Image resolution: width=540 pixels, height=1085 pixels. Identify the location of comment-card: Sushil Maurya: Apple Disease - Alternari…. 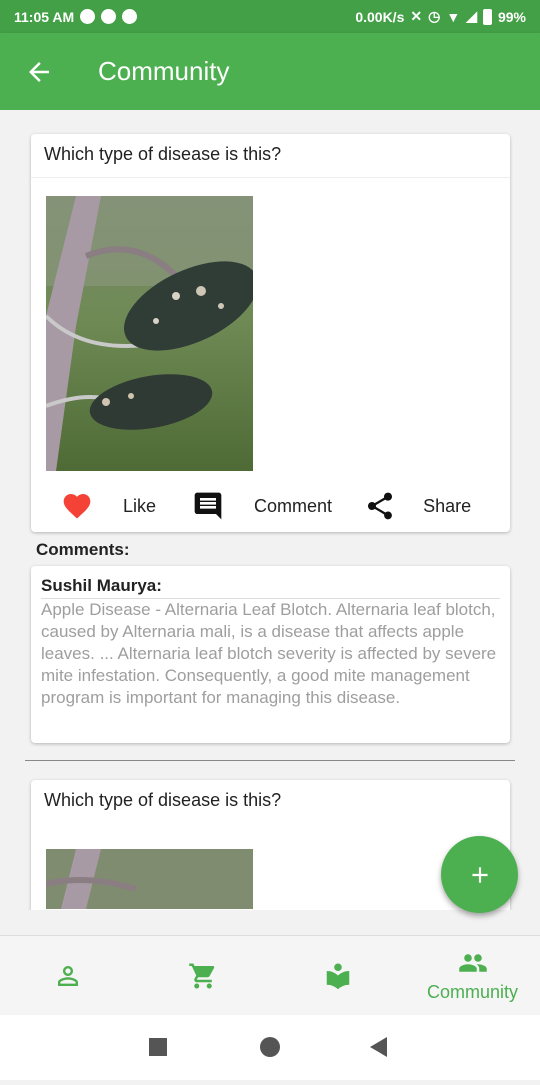
(270, 654).